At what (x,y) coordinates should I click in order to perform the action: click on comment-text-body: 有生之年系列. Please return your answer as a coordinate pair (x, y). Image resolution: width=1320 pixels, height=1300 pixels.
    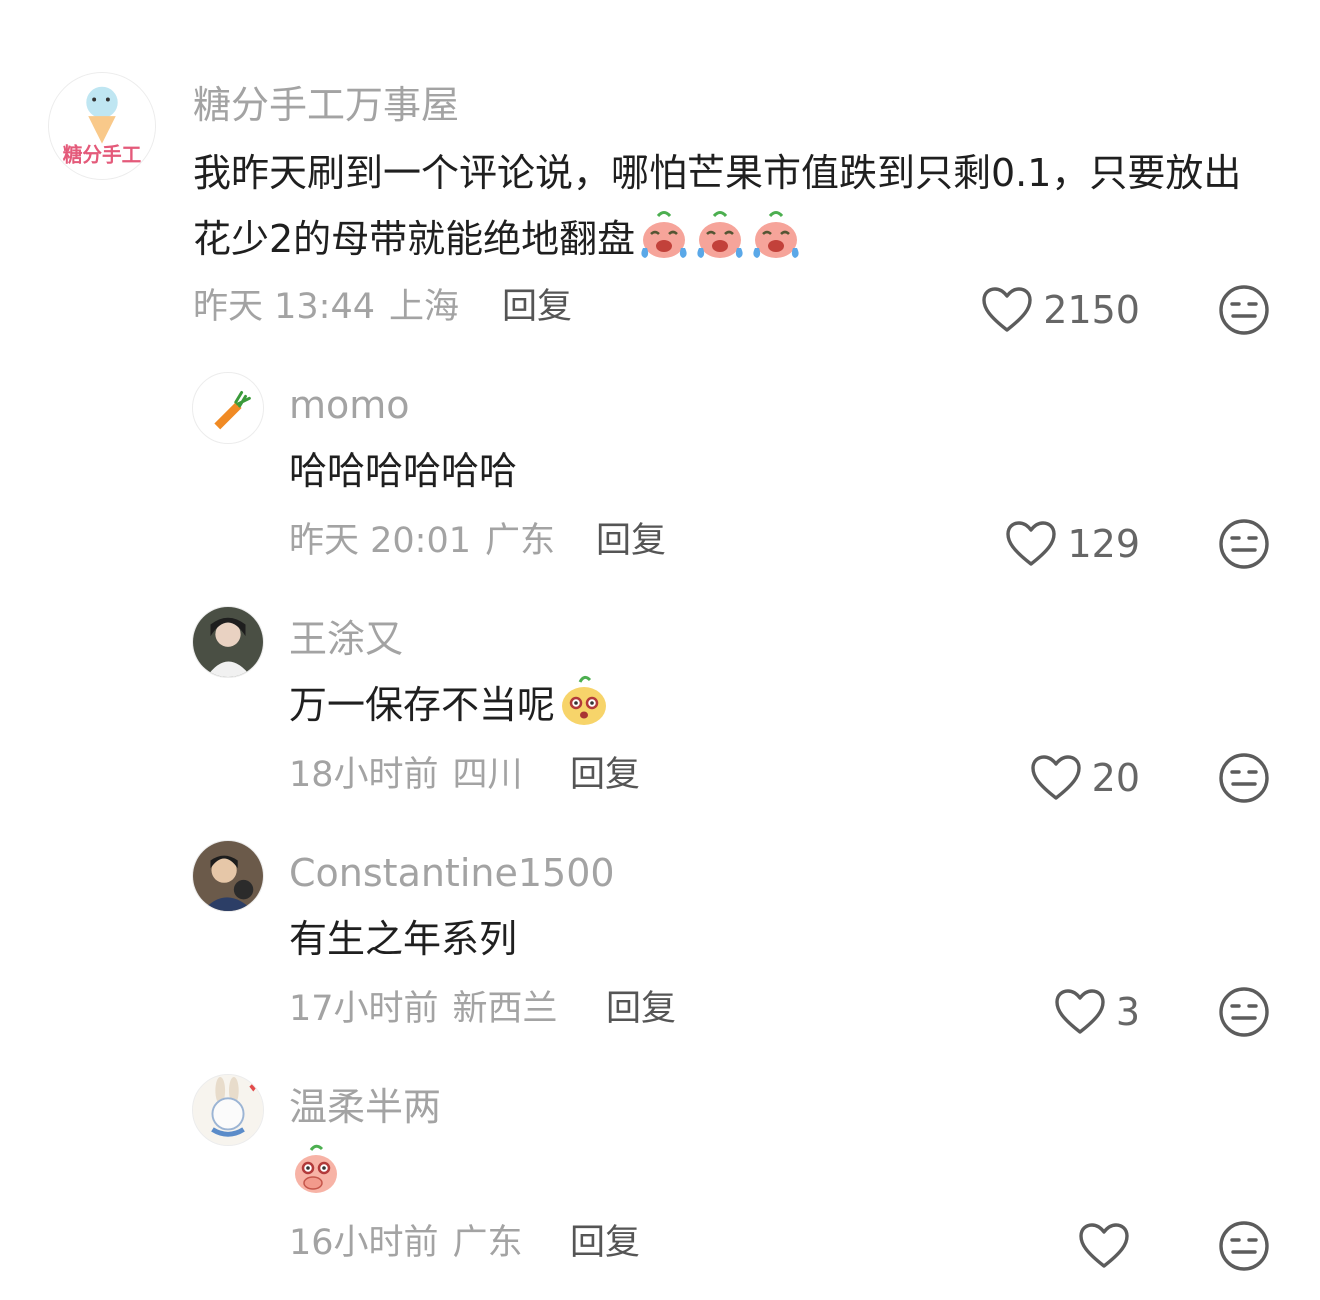
    Looking at the image, I should click on (403, 939).